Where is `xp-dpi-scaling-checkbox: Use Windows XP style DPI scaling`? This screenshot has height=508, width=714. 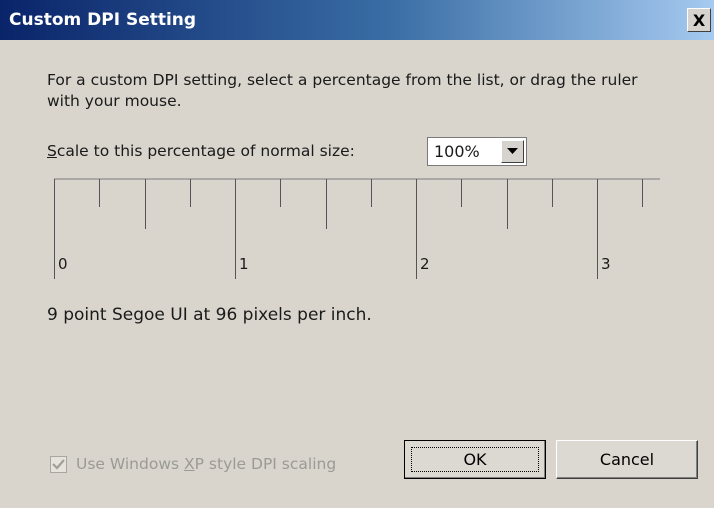
xp-dpi-scaling-checkbox: Use Windows XP style DPI scaling is located at coordinates (193, 464).